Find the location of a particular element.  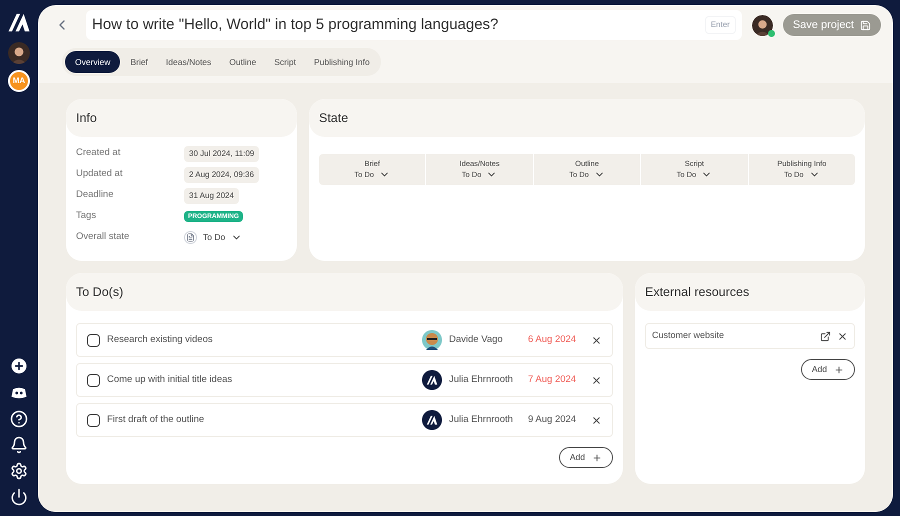

card-title: To Do(s) is located at coordinates (100, 292).